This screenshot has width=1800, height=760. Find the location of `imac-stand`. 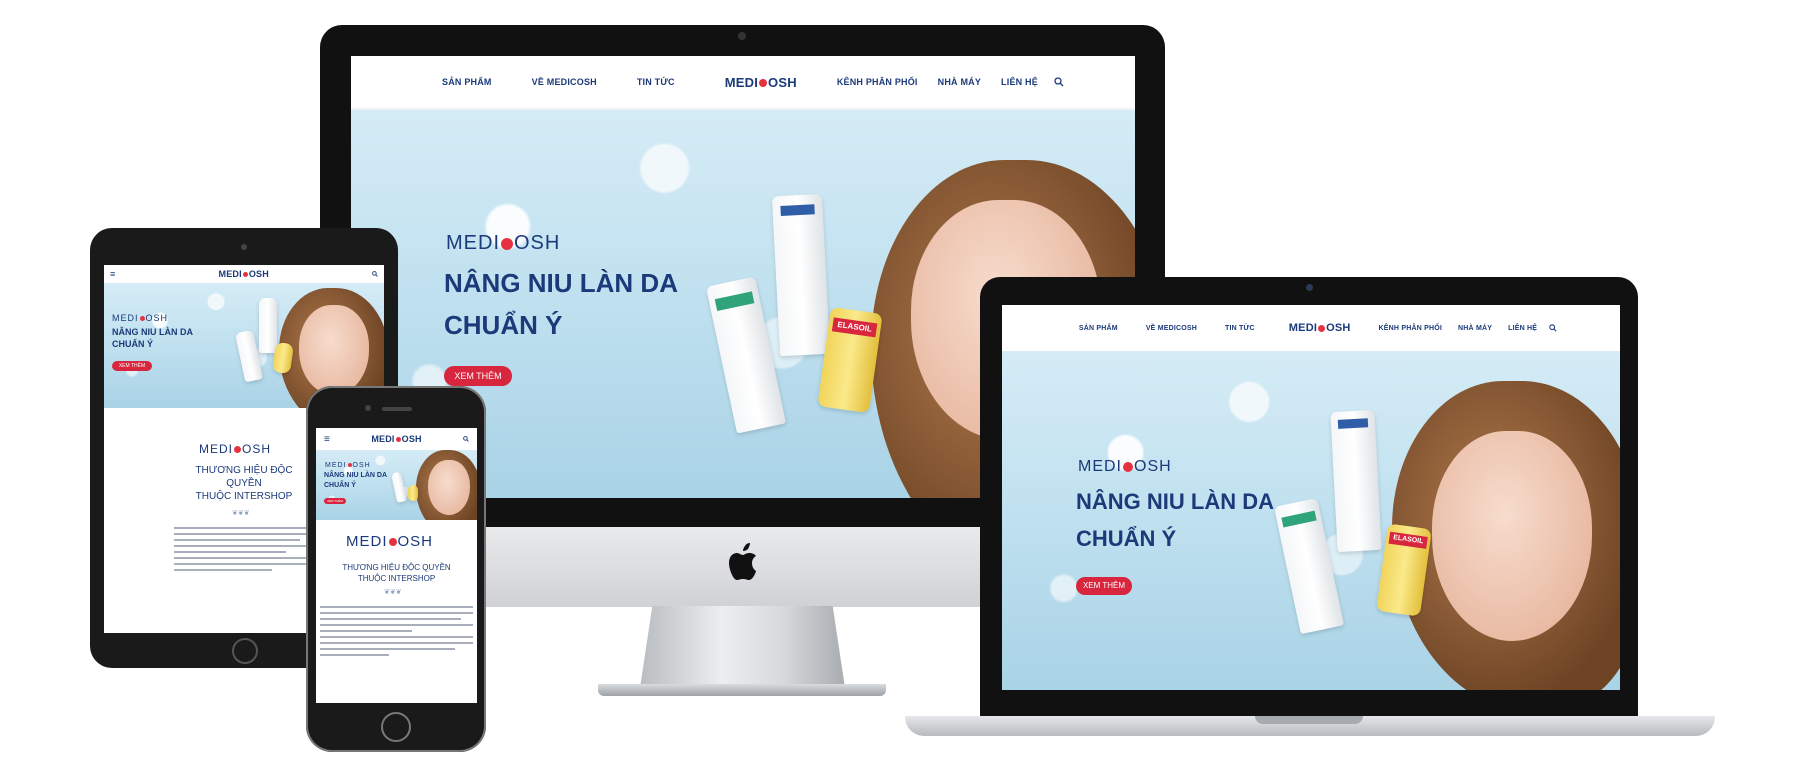

imac-stand is located at coordinates (742, 647).